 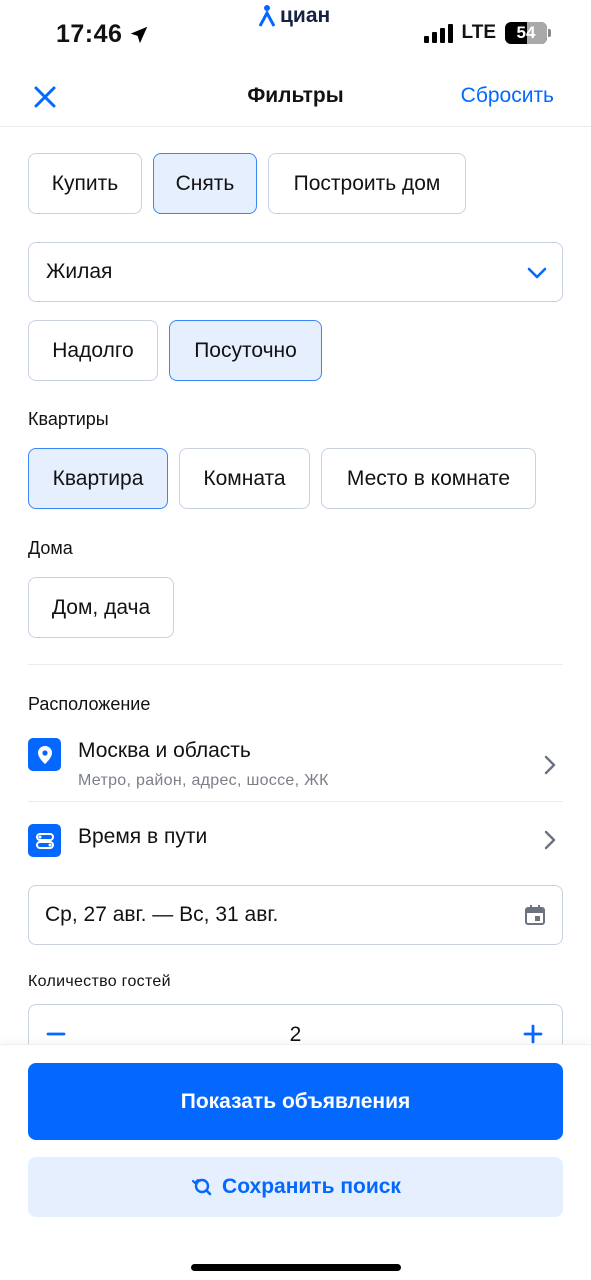 What do you see at coordinates (367, 183) in the screenshot?
I see `chip-build-house: Построить дом` at bounding box center [367, 183].